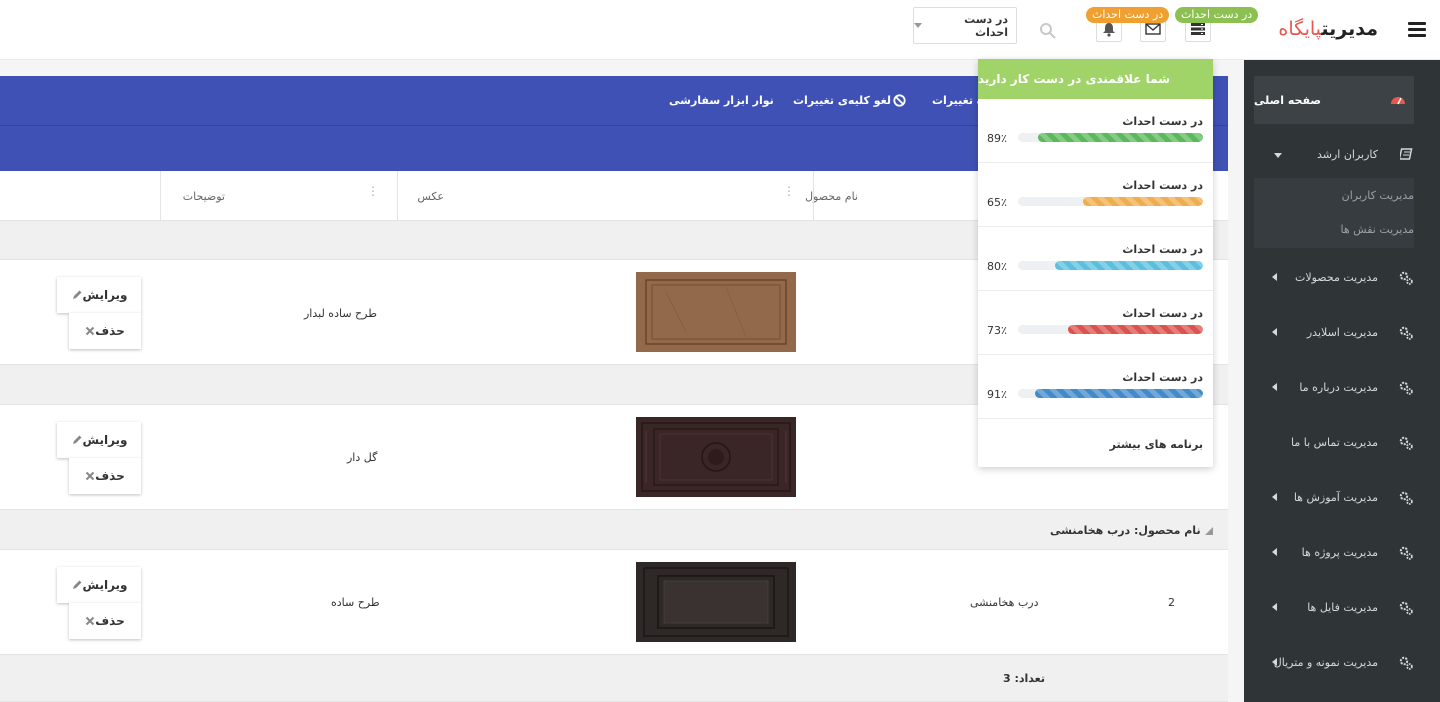 The width and height of the screenshot is (1440, 702). Describe the element at coordinates (1334, 100) in the screenshot. I see `sidebar-item-home: صفحه اصلی` at that location.